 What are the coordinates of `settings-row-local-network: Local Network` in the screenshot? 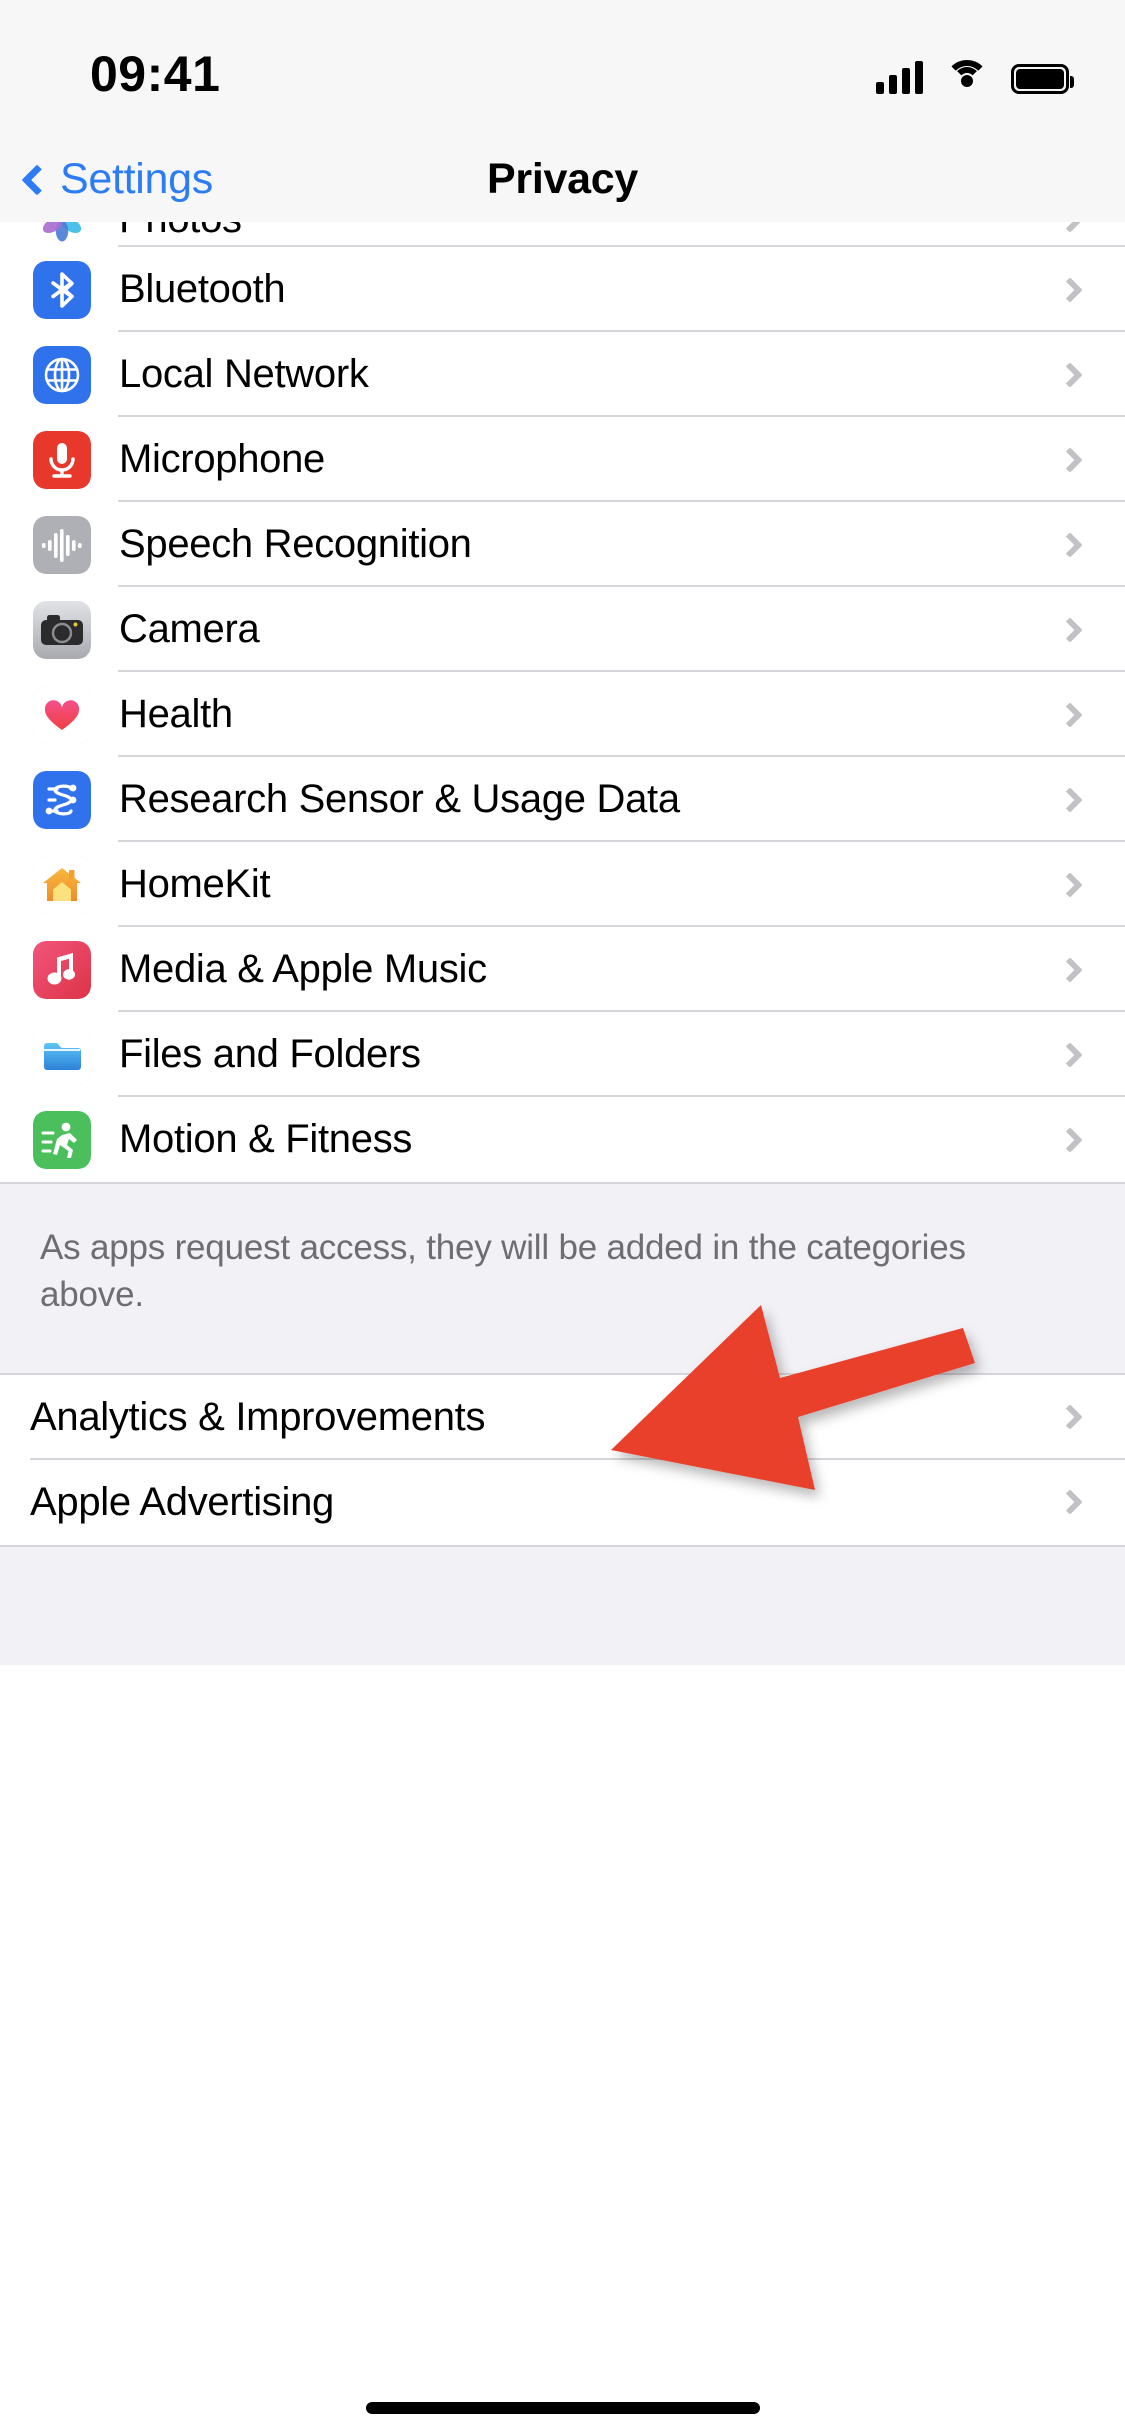 It's located at (562, 374).